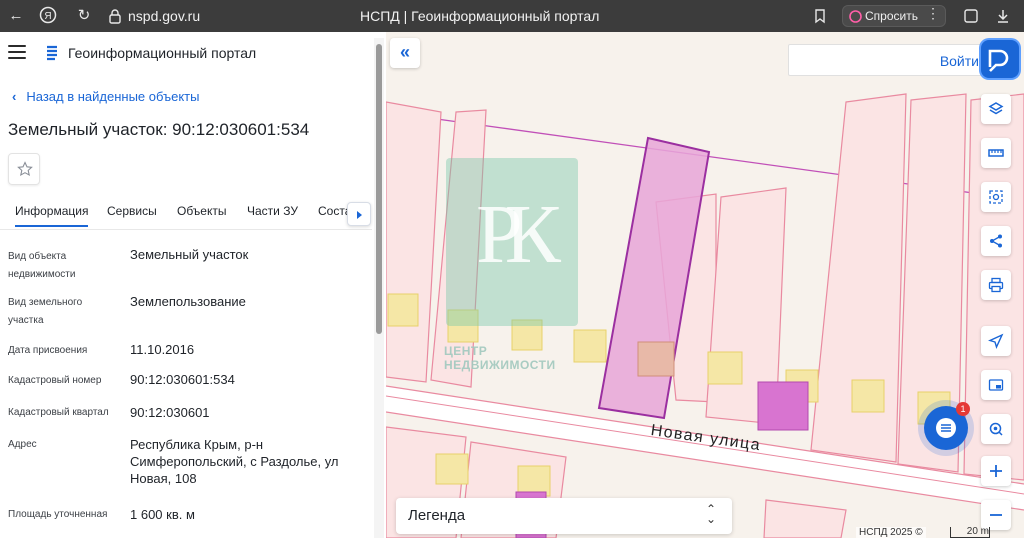  Describe the element at coordinates (656, 359) in the screenshot. I see `parcel-building` at that location.